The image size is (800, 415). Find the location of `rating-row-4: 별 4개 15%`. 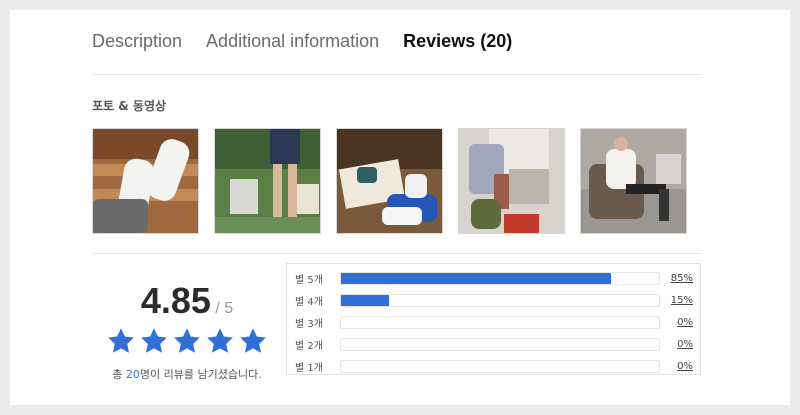

rating-row-4: 별 4개 15% is located at coordinates (494, 300).